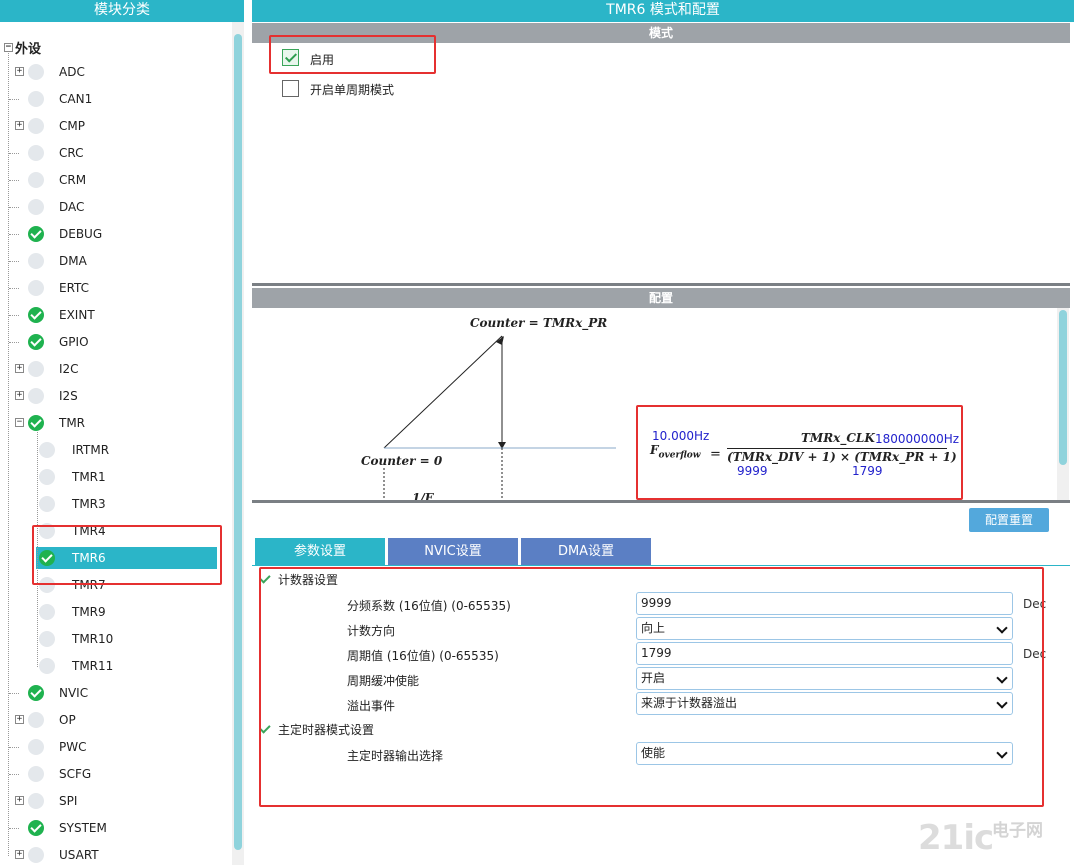 The width and height of the screenshot is (1074, 865). I want to click on tree-item-tmr9: TMR9, so click(126, 612).